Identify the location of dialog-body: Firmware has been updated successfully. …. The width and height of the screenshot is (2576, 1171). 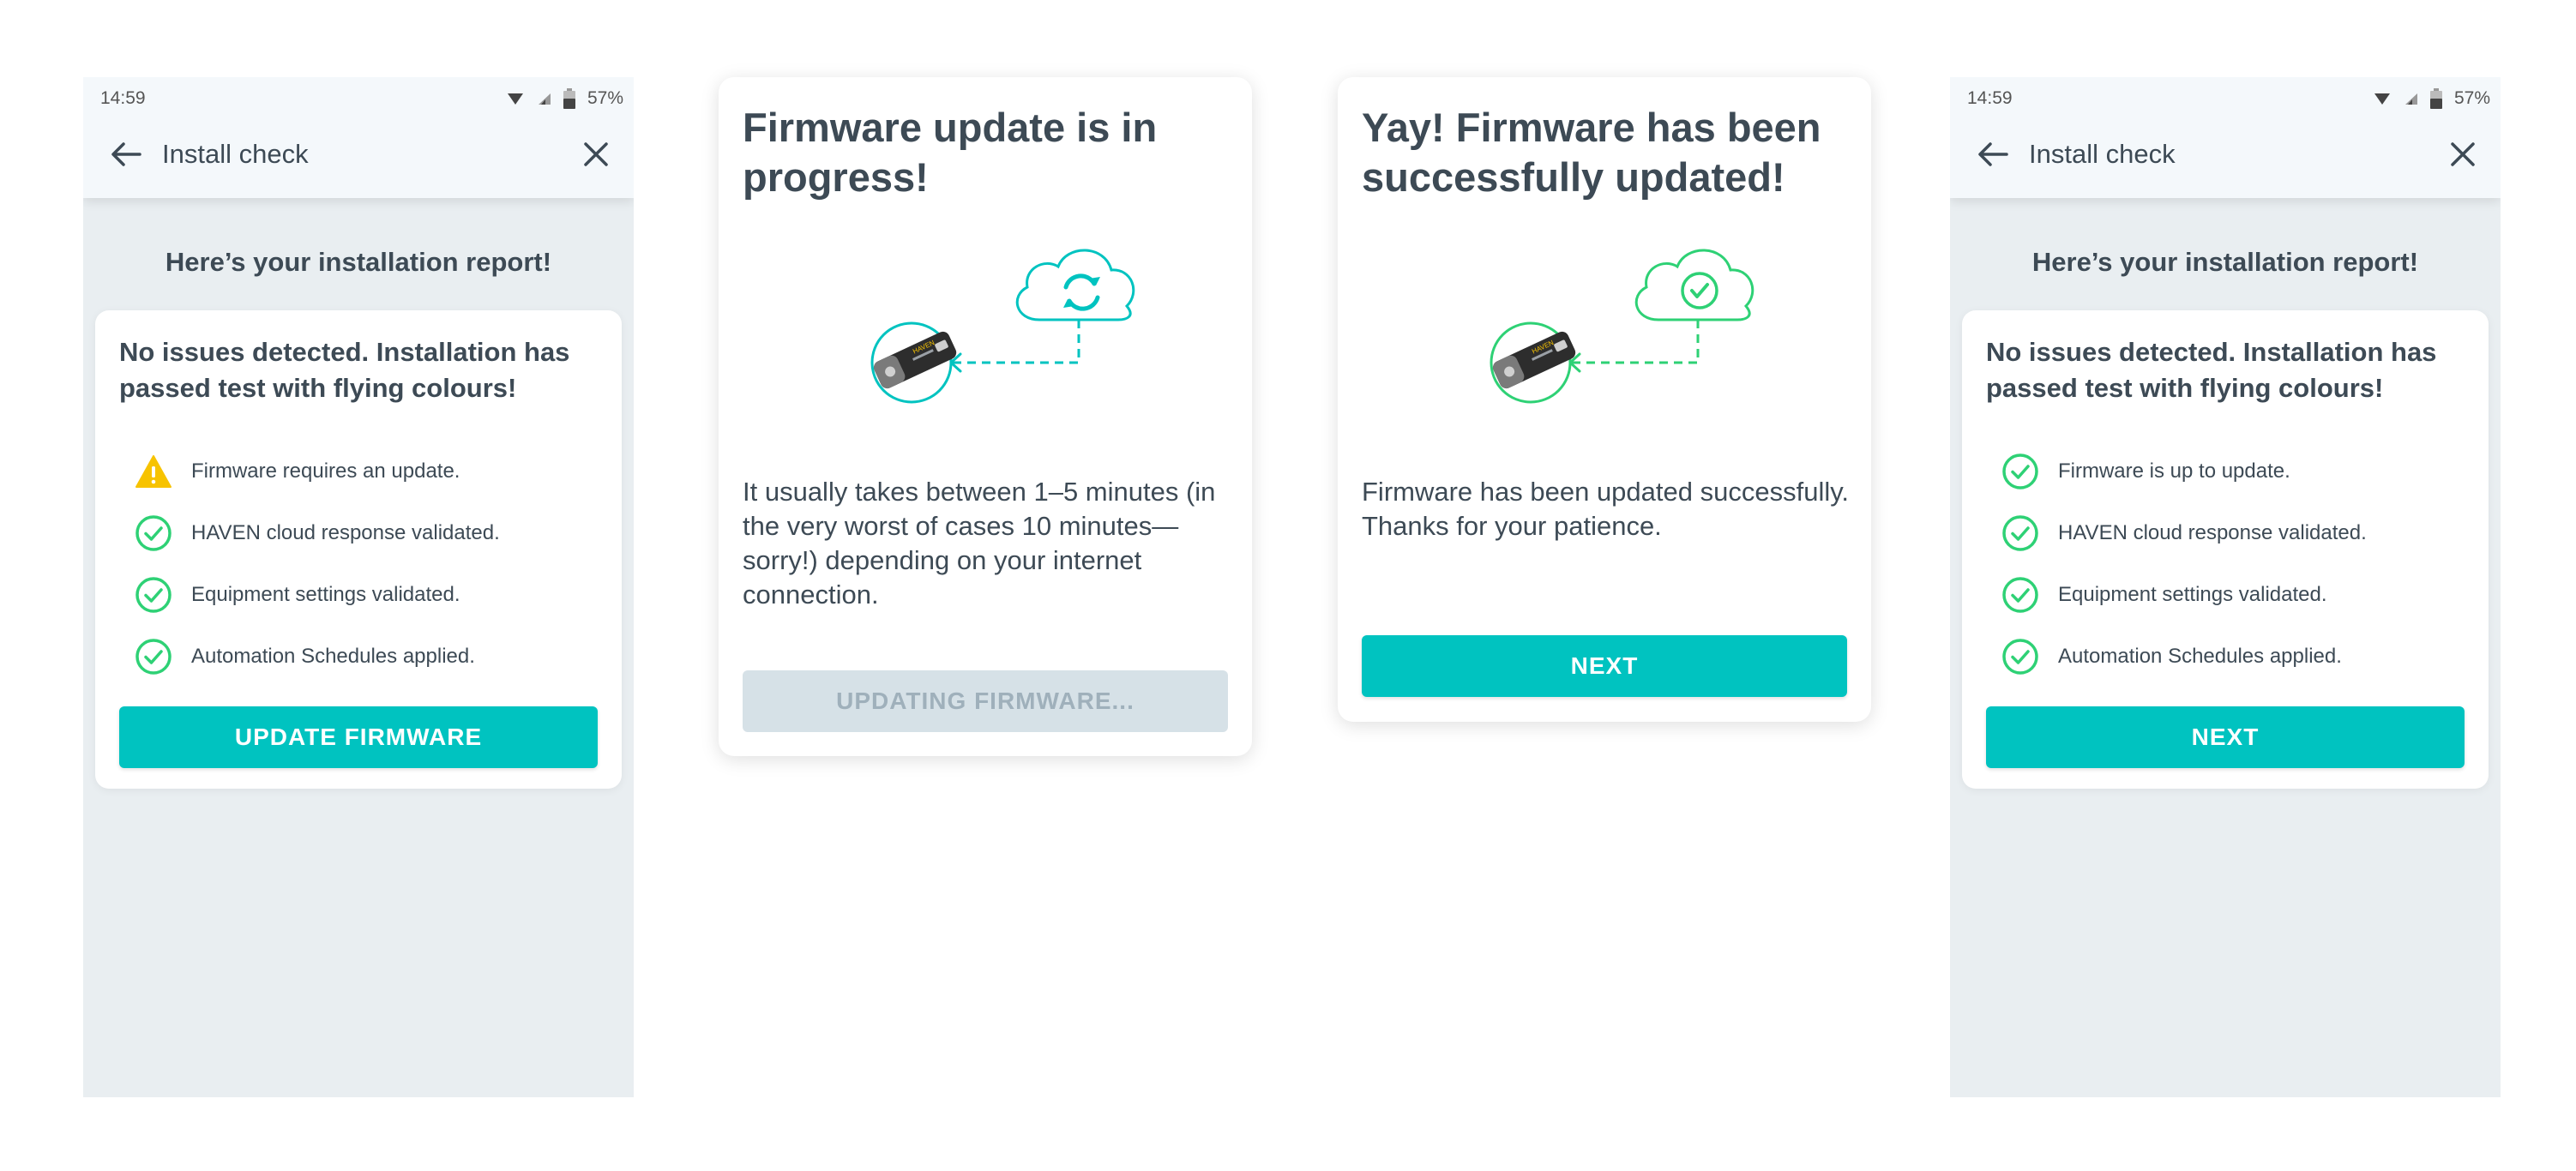
(1606, 509).